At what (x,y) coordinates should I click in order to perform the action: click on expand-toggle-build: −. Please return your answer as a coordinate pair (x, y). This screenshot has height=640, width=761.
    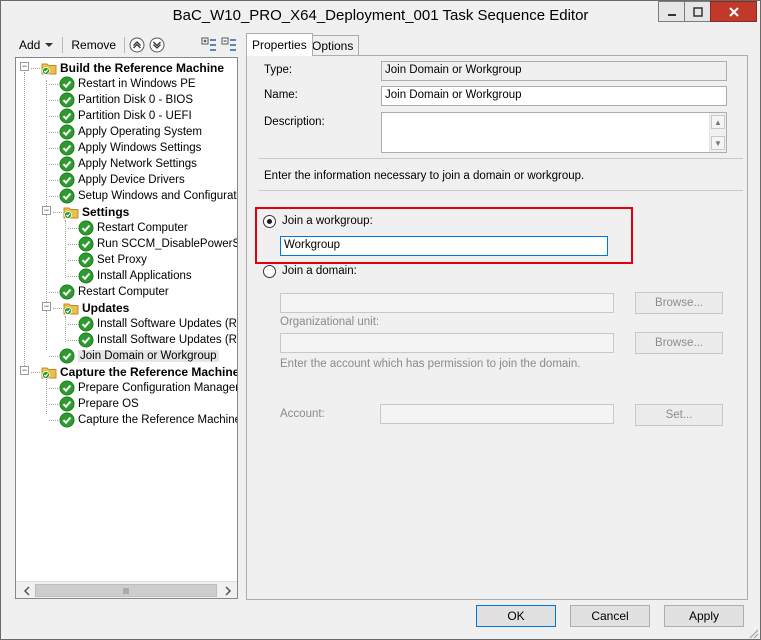
    Looking at the image, I should click on (24, 66).